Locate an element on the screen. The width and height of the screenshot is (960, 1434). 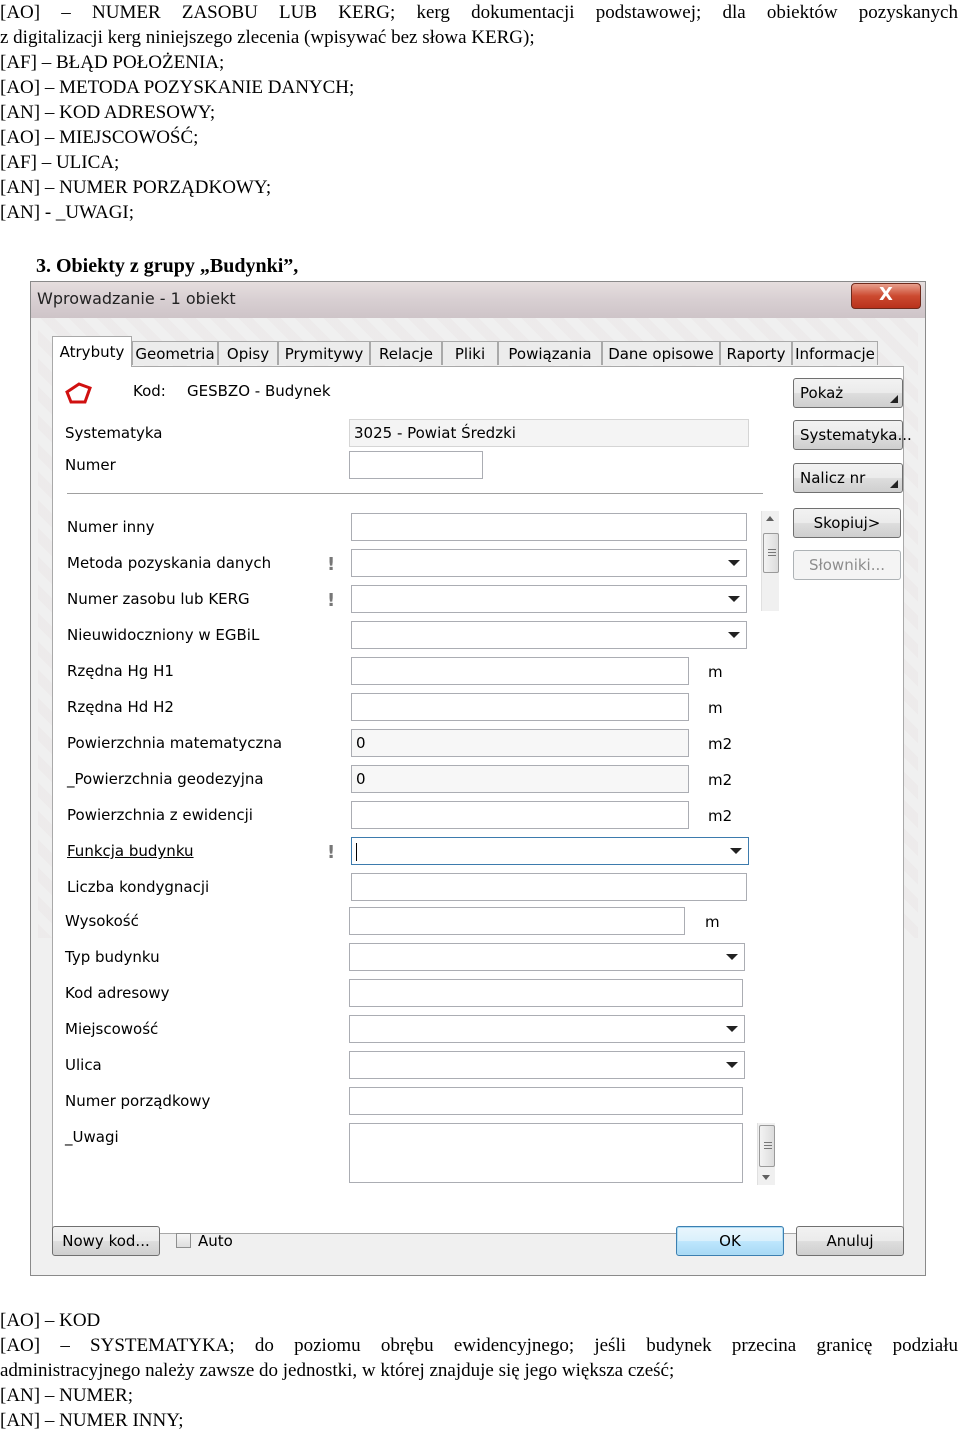
dialog-title: Wprowadzanie - 1 obiekt is located at coordinates (136, 298).